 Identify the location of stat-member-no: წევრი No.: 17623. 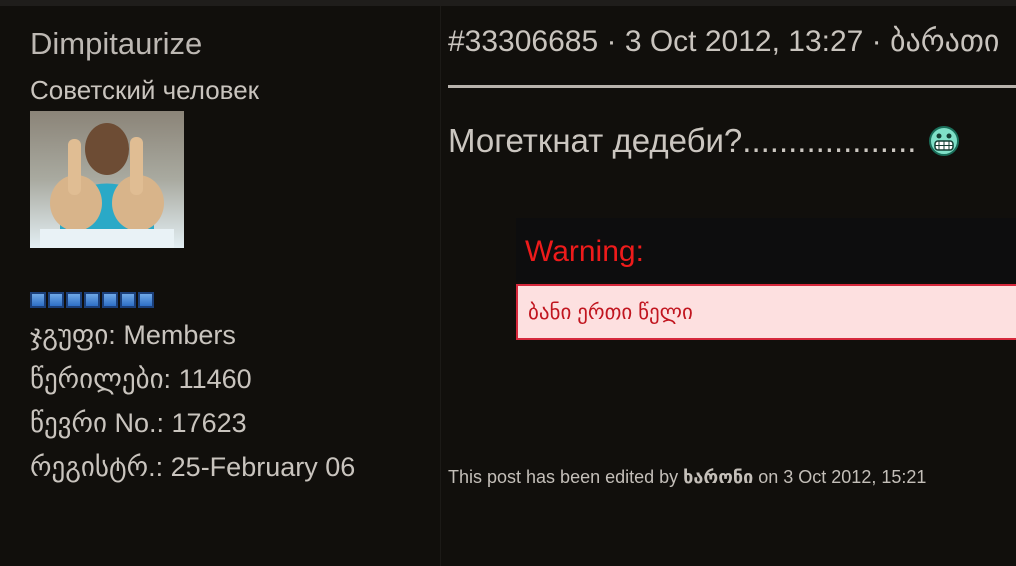
(138, 423).